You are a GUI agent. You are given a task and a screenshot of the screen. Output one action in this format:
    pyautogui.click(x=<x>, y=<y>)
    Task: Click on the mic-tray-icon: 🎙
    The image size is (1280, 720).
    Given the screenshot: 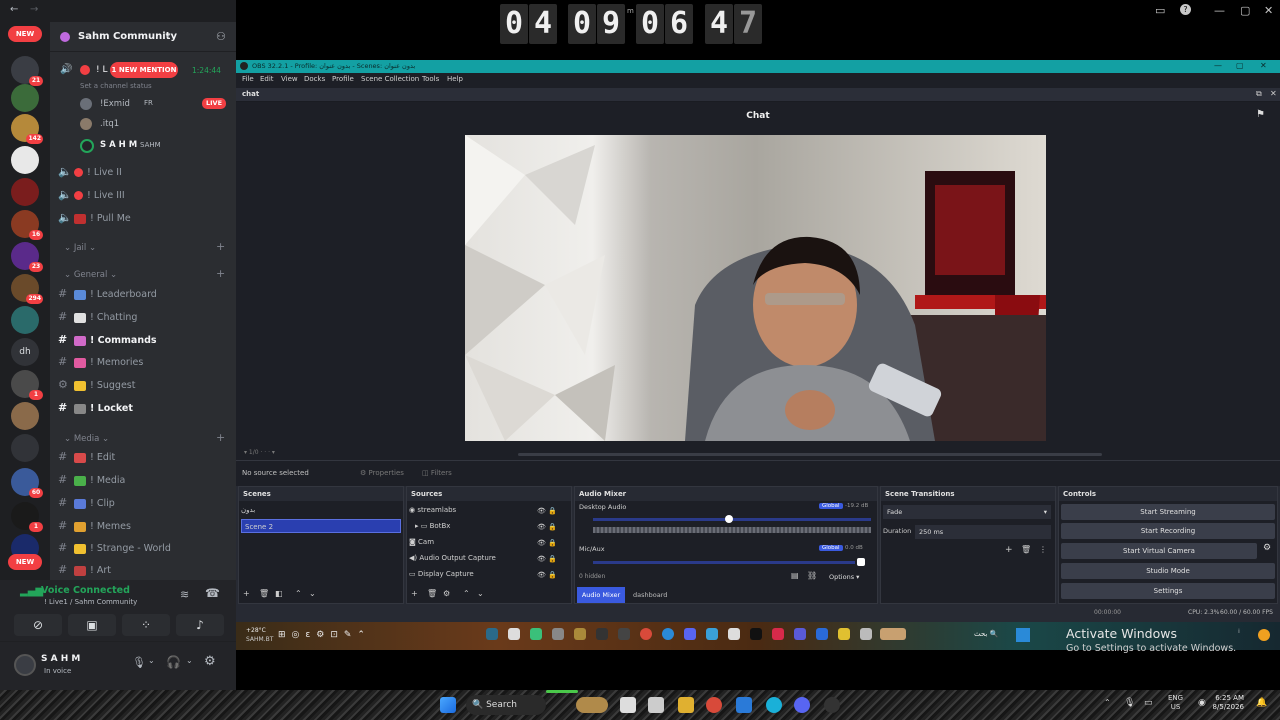 What is the action you would take?
    pyautogui.click(x=1129, y=703)
    